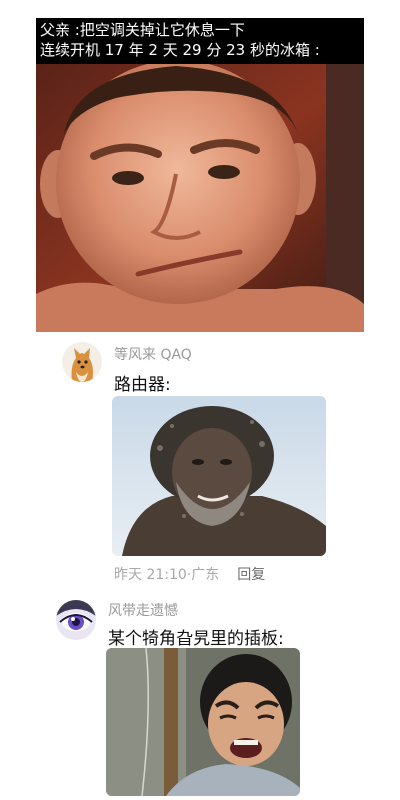  I want to click on comment-location: 广东, so click(205, 575).